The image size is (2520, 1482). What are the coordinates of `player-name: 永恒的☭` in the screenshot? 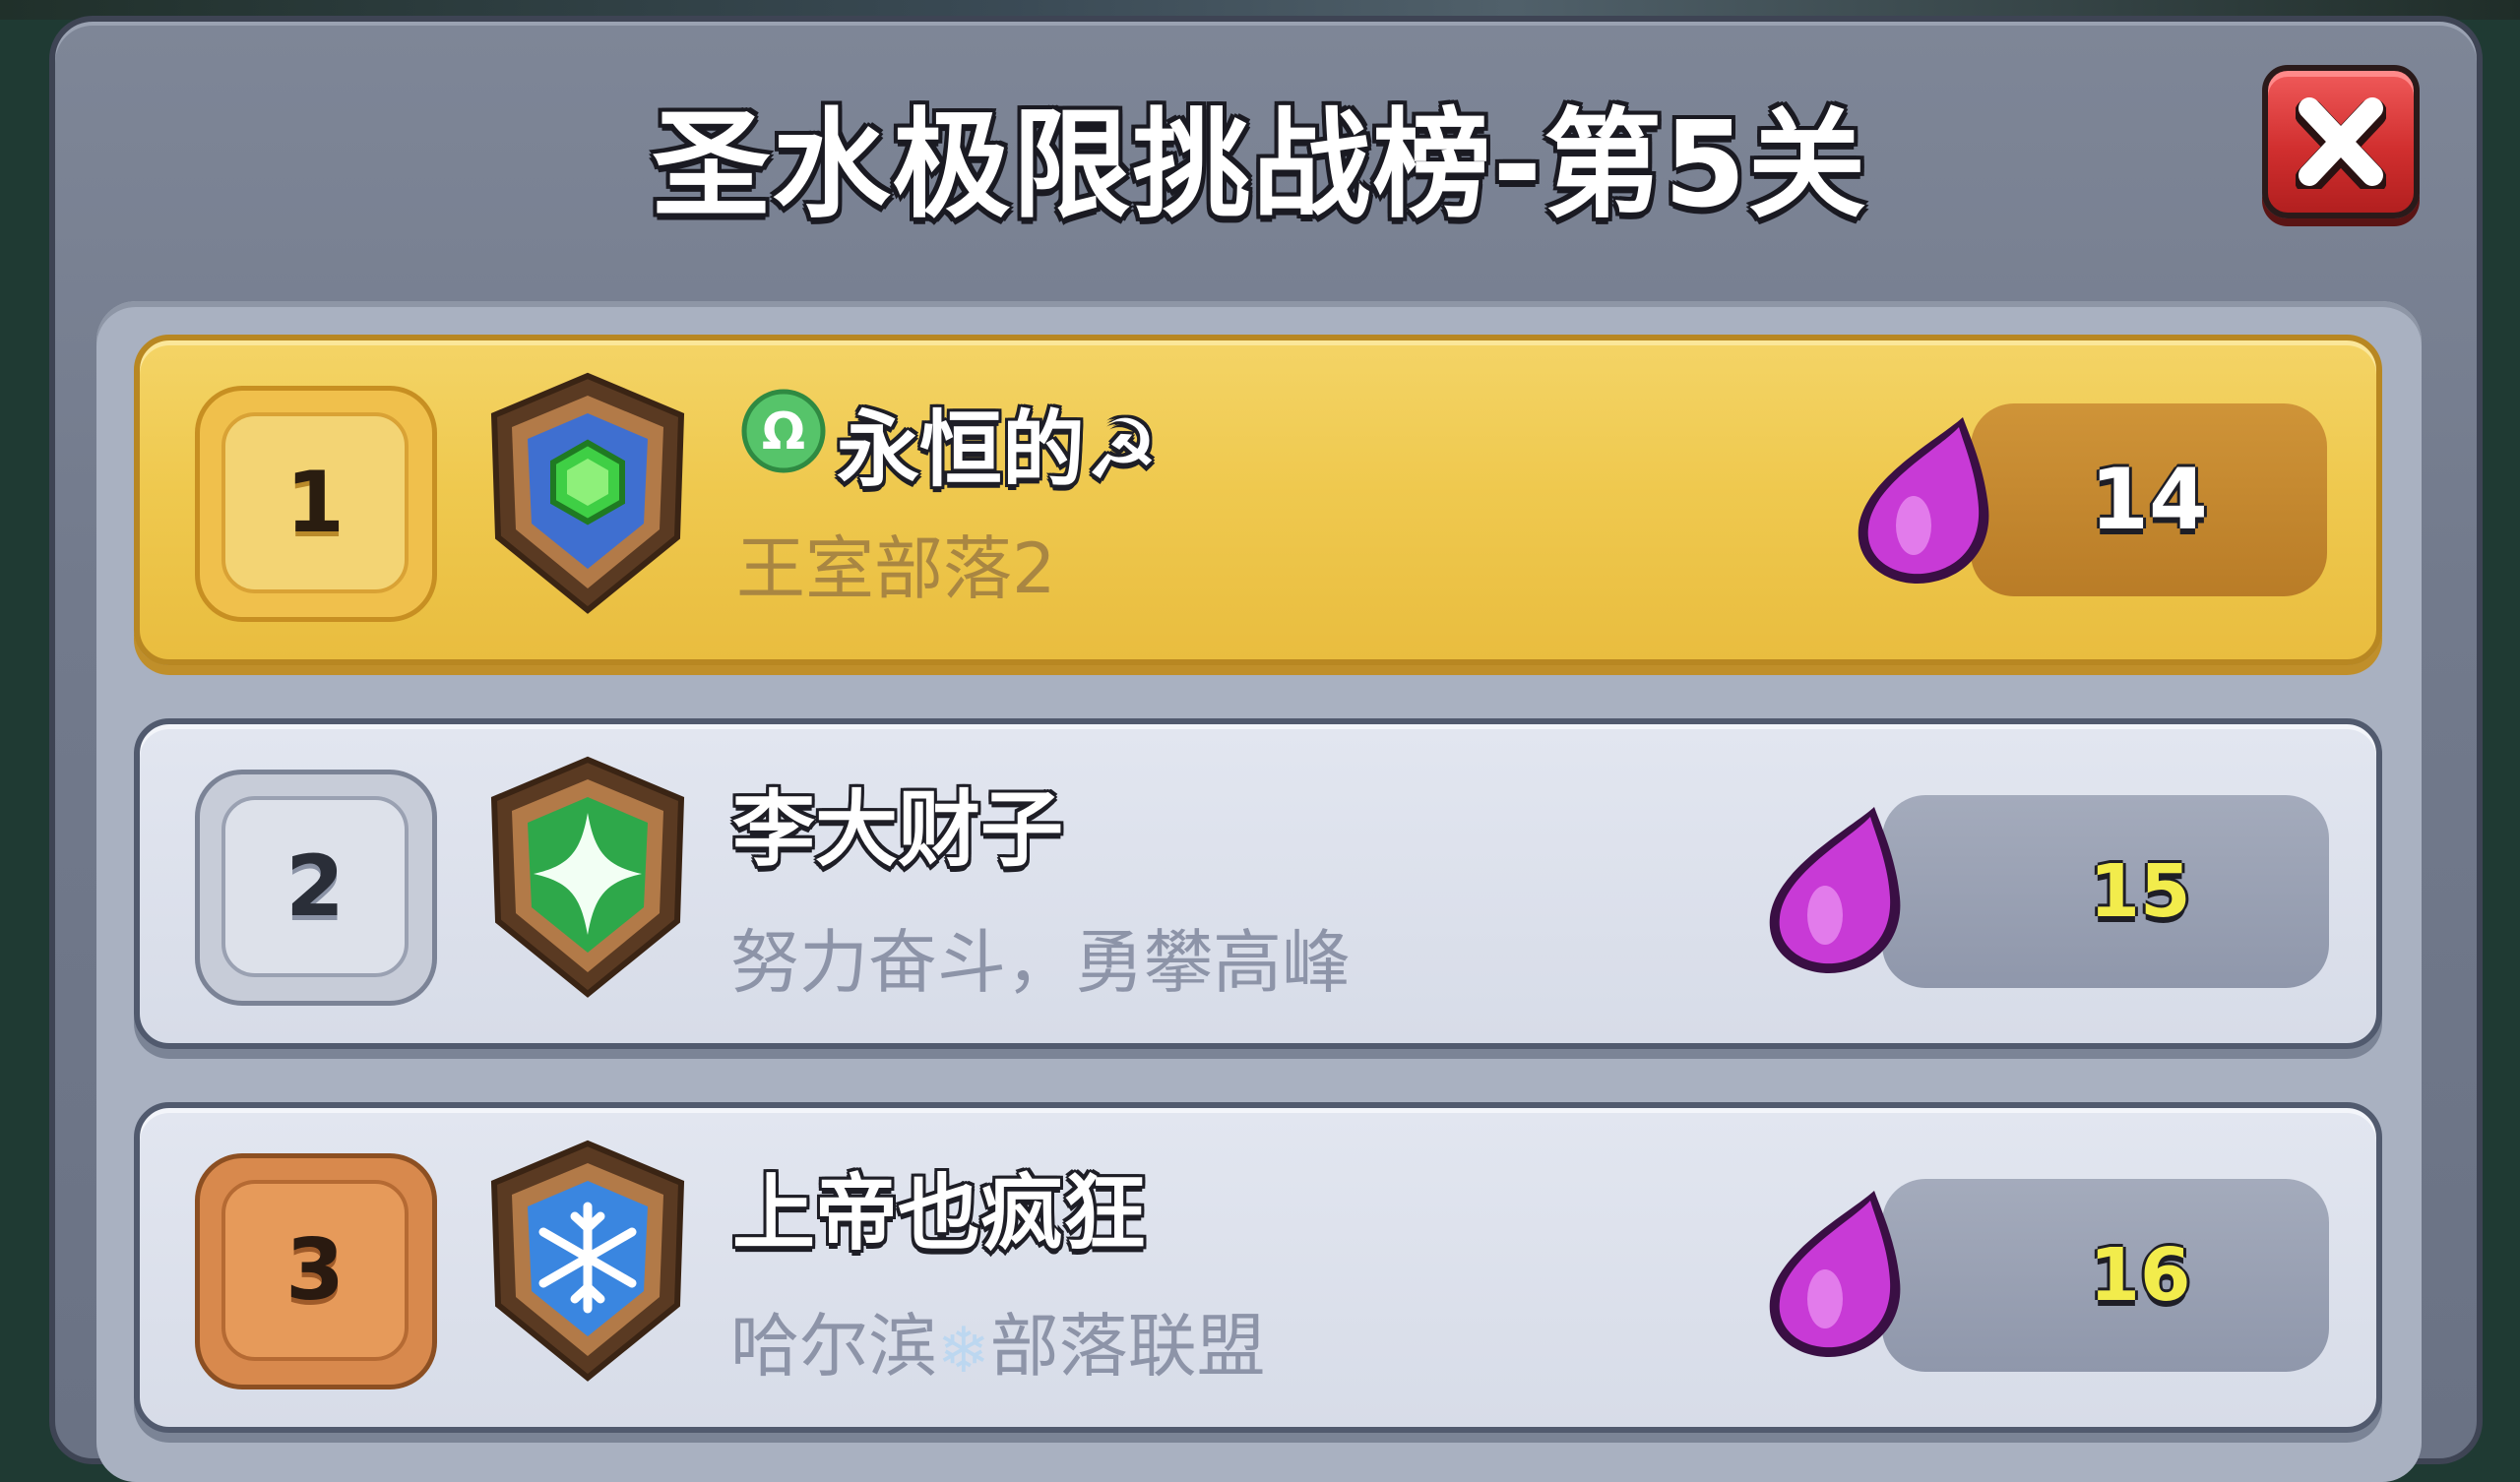 It's located at (998, 449).